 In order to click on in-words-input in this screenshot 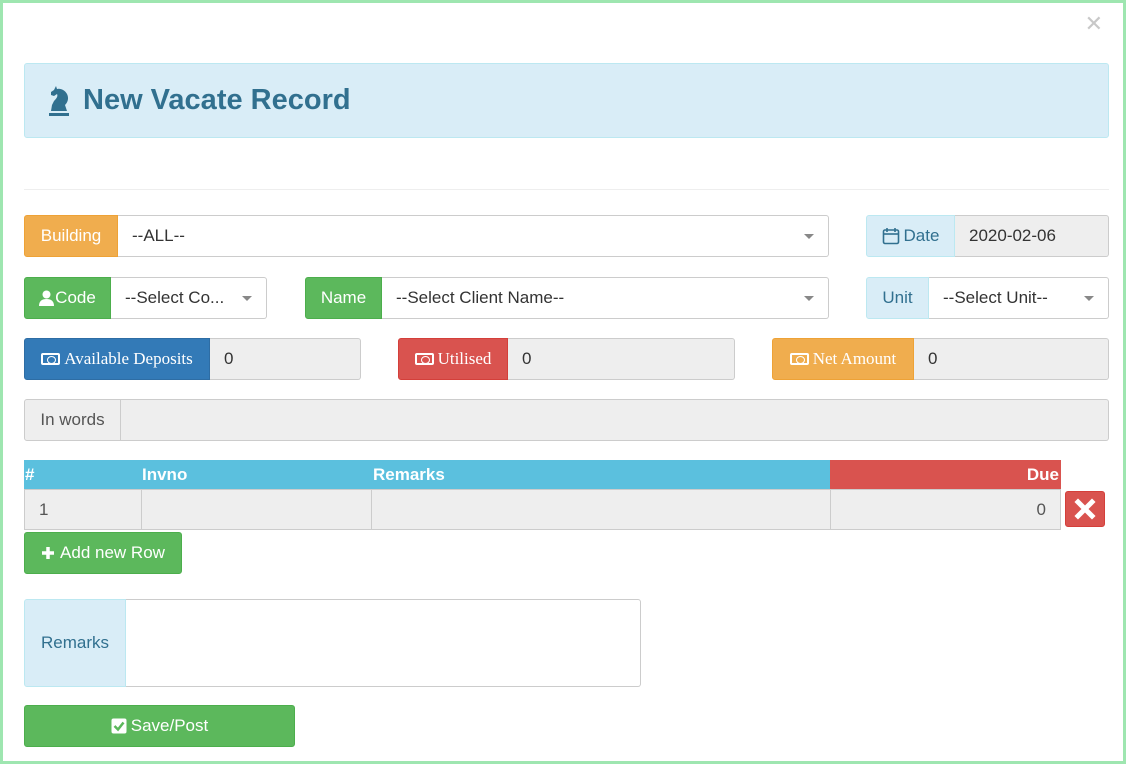, I will do `click(615, 420)`.